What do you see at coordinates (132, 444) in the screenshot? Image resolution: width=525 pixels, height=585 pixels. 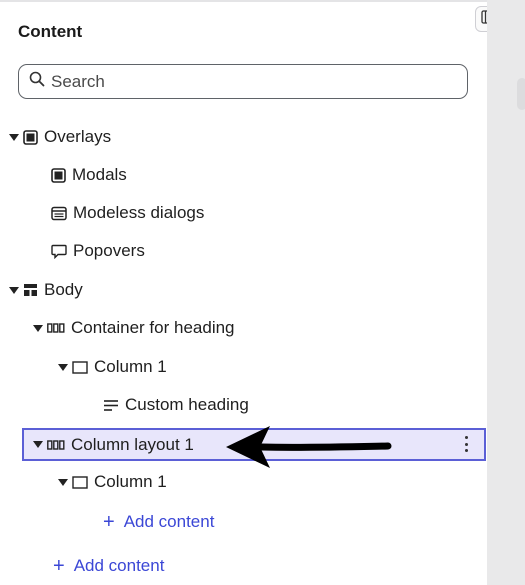 I see `tree-item-label: Column layout 1` at bounding box center [132, 444].